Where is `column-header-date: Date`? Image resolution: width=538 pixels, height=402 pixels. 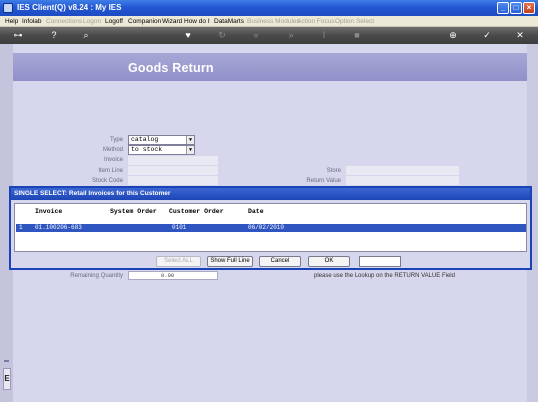
column-header-date: Date is located at coordinates (256, 211).